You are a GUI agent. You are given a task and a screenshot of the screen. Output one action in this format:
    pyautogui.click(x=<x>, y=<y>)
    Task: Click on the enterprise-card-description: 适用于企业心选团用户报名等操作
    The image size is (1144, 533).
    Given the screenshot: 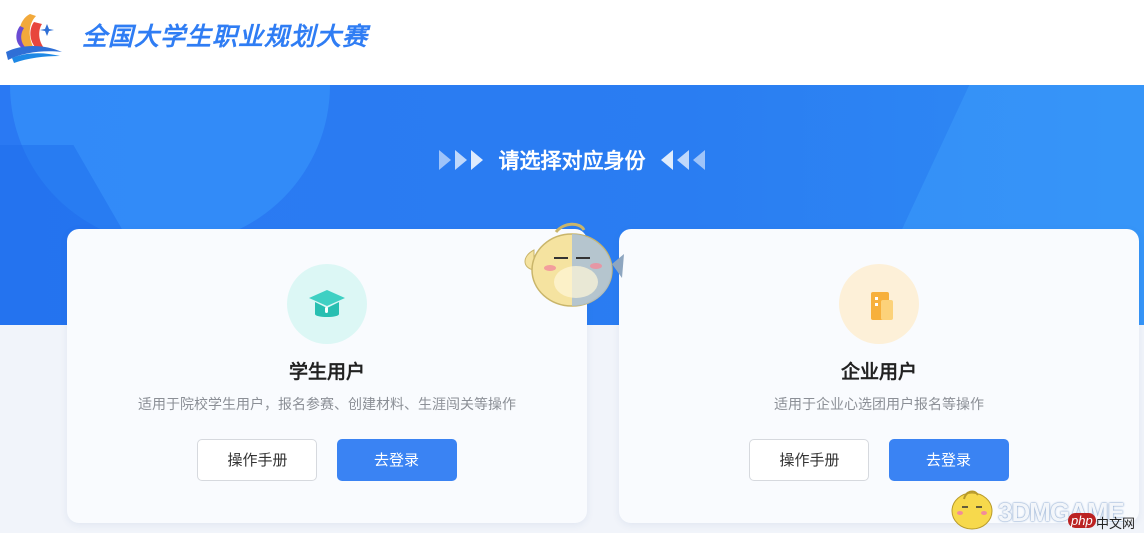 What is the action you would take?
    pyautogui.click(x=879, y=405)
    